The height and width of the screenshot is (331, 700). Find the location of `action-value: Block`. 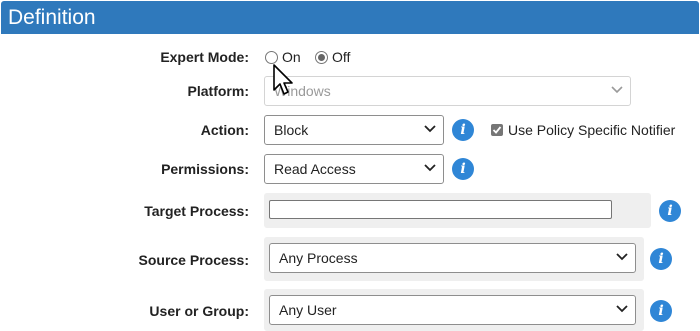

action-value: Block is located at coordinates (291, 130).